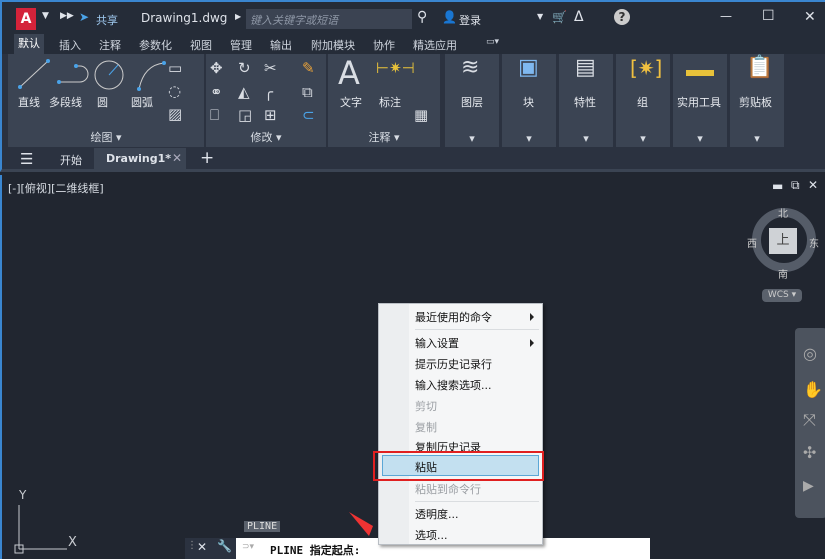 The image size is (825, 559). I want to click on annotate-panel-label: 注释 ▾, so click(384, 137).